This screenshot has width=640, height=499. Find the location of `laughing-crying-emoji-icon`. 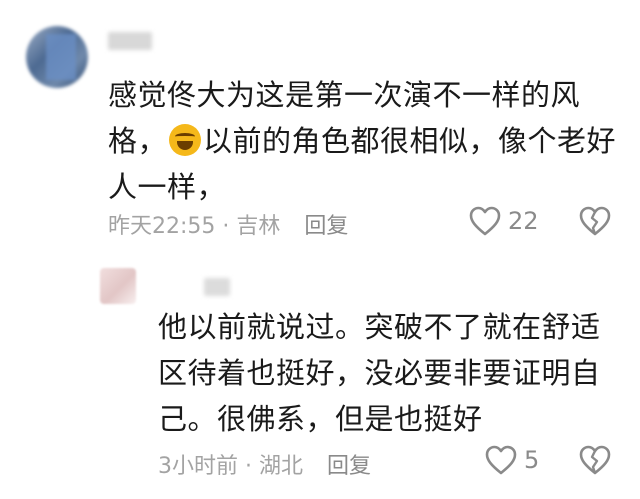

laughing-crying-emoji-icon is located at coordinates (185, 140).